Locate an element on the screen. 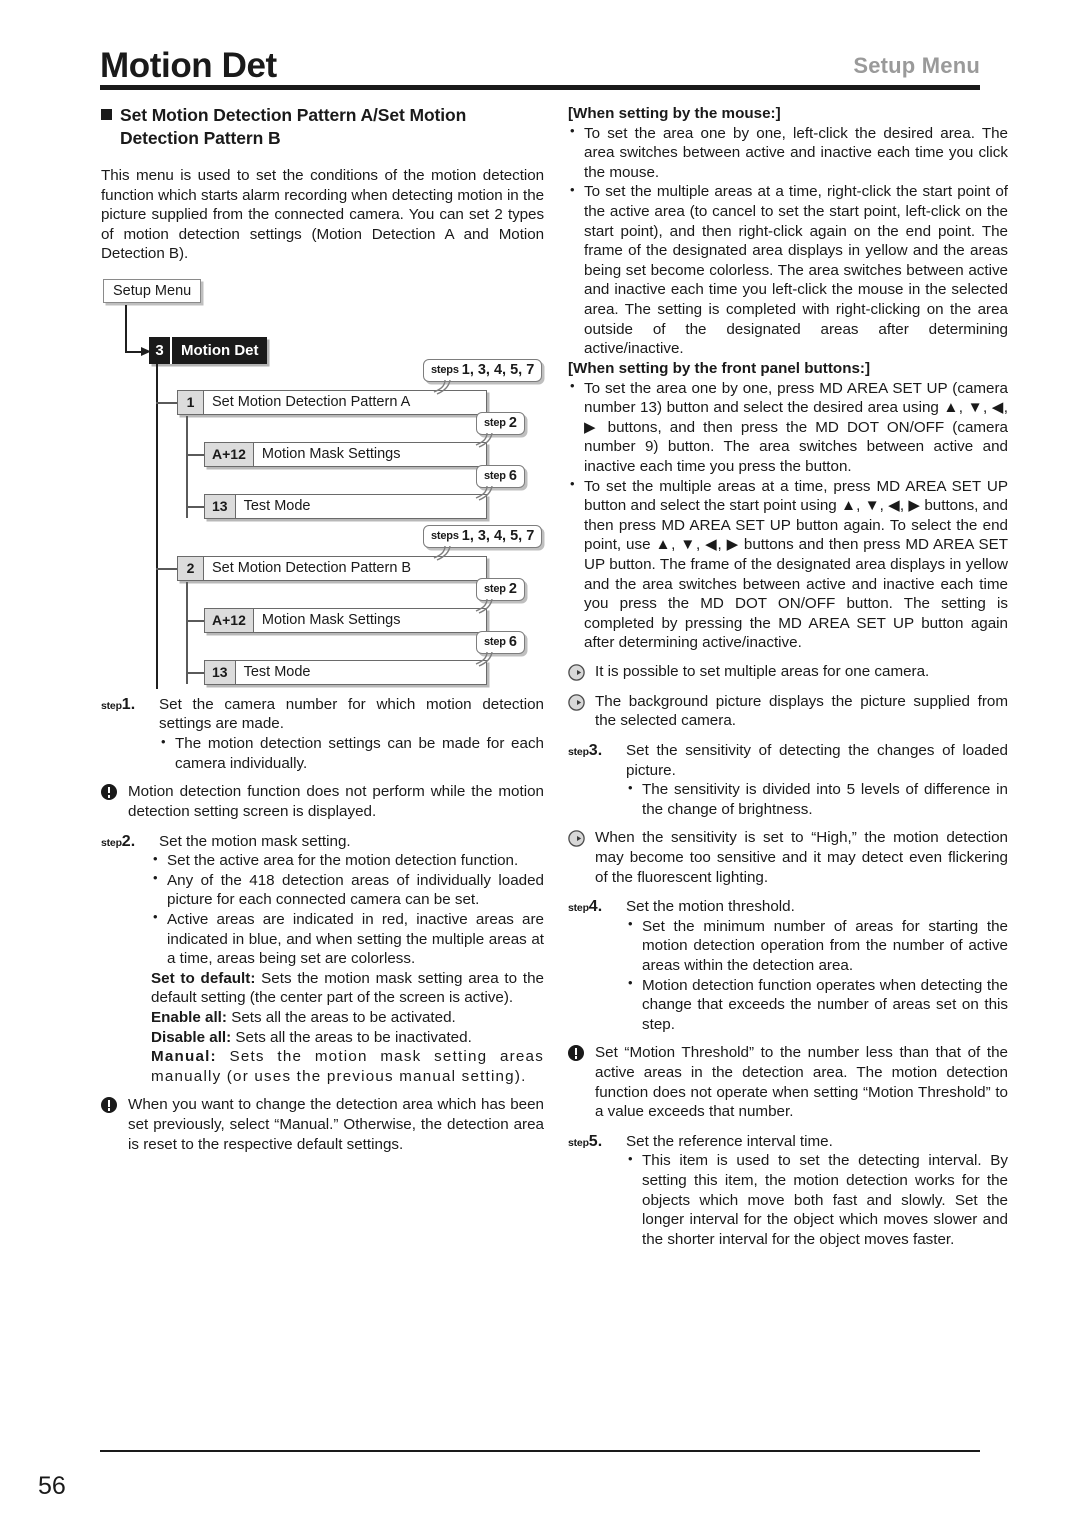  diagram-node-setup-menu: Setup Menu is located at coordinates (152, 290).